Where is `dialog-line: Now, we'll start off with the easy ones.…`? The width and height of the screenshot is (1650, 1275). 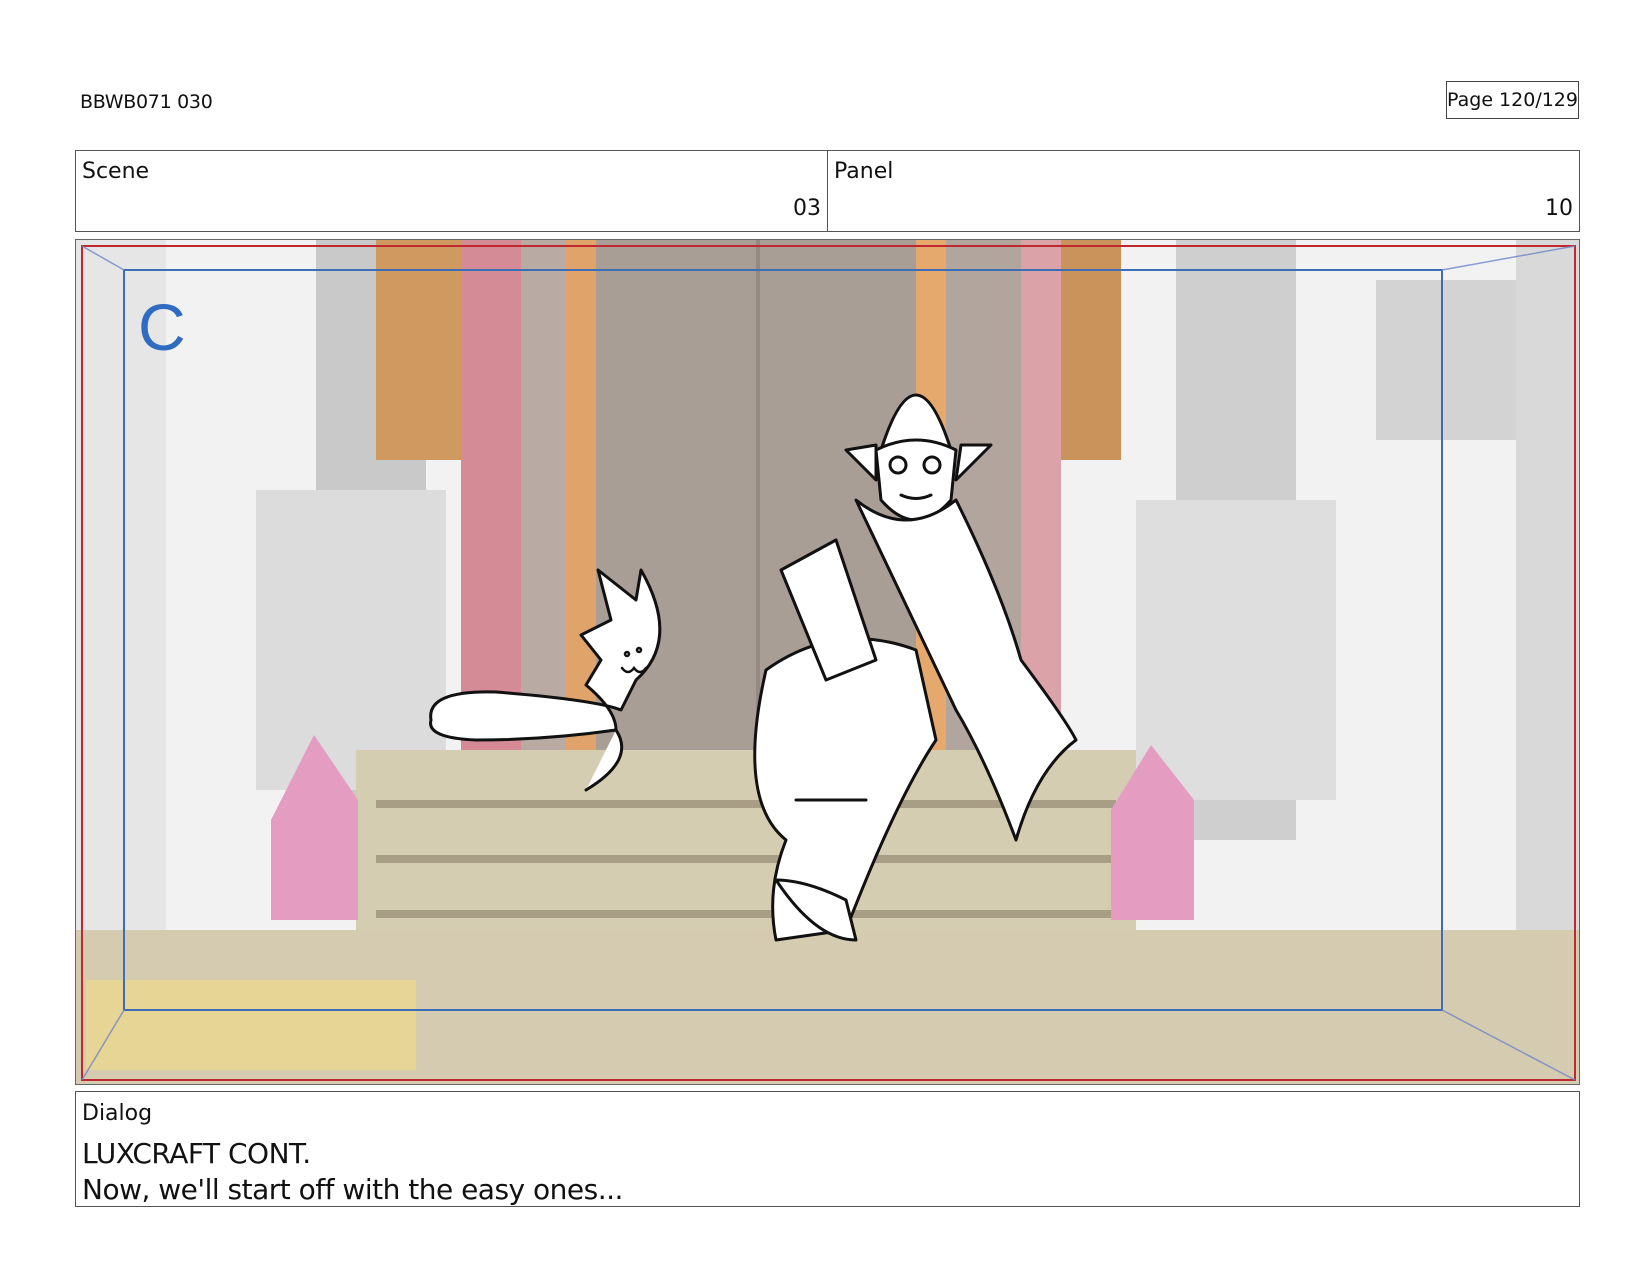 dialog-line: Now, we'll start off with the easy ones.… is located at coordinates (352, 1189).